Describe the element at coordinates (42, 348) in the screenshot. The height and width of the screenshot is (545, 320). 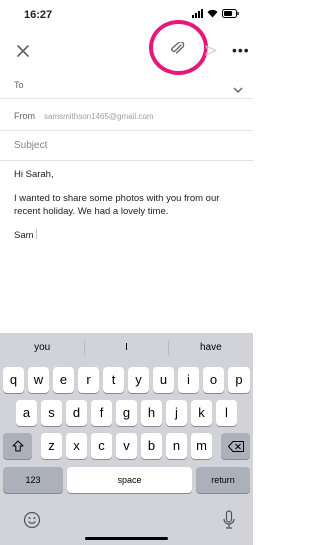
I see `suggestion-1: you` at that location.